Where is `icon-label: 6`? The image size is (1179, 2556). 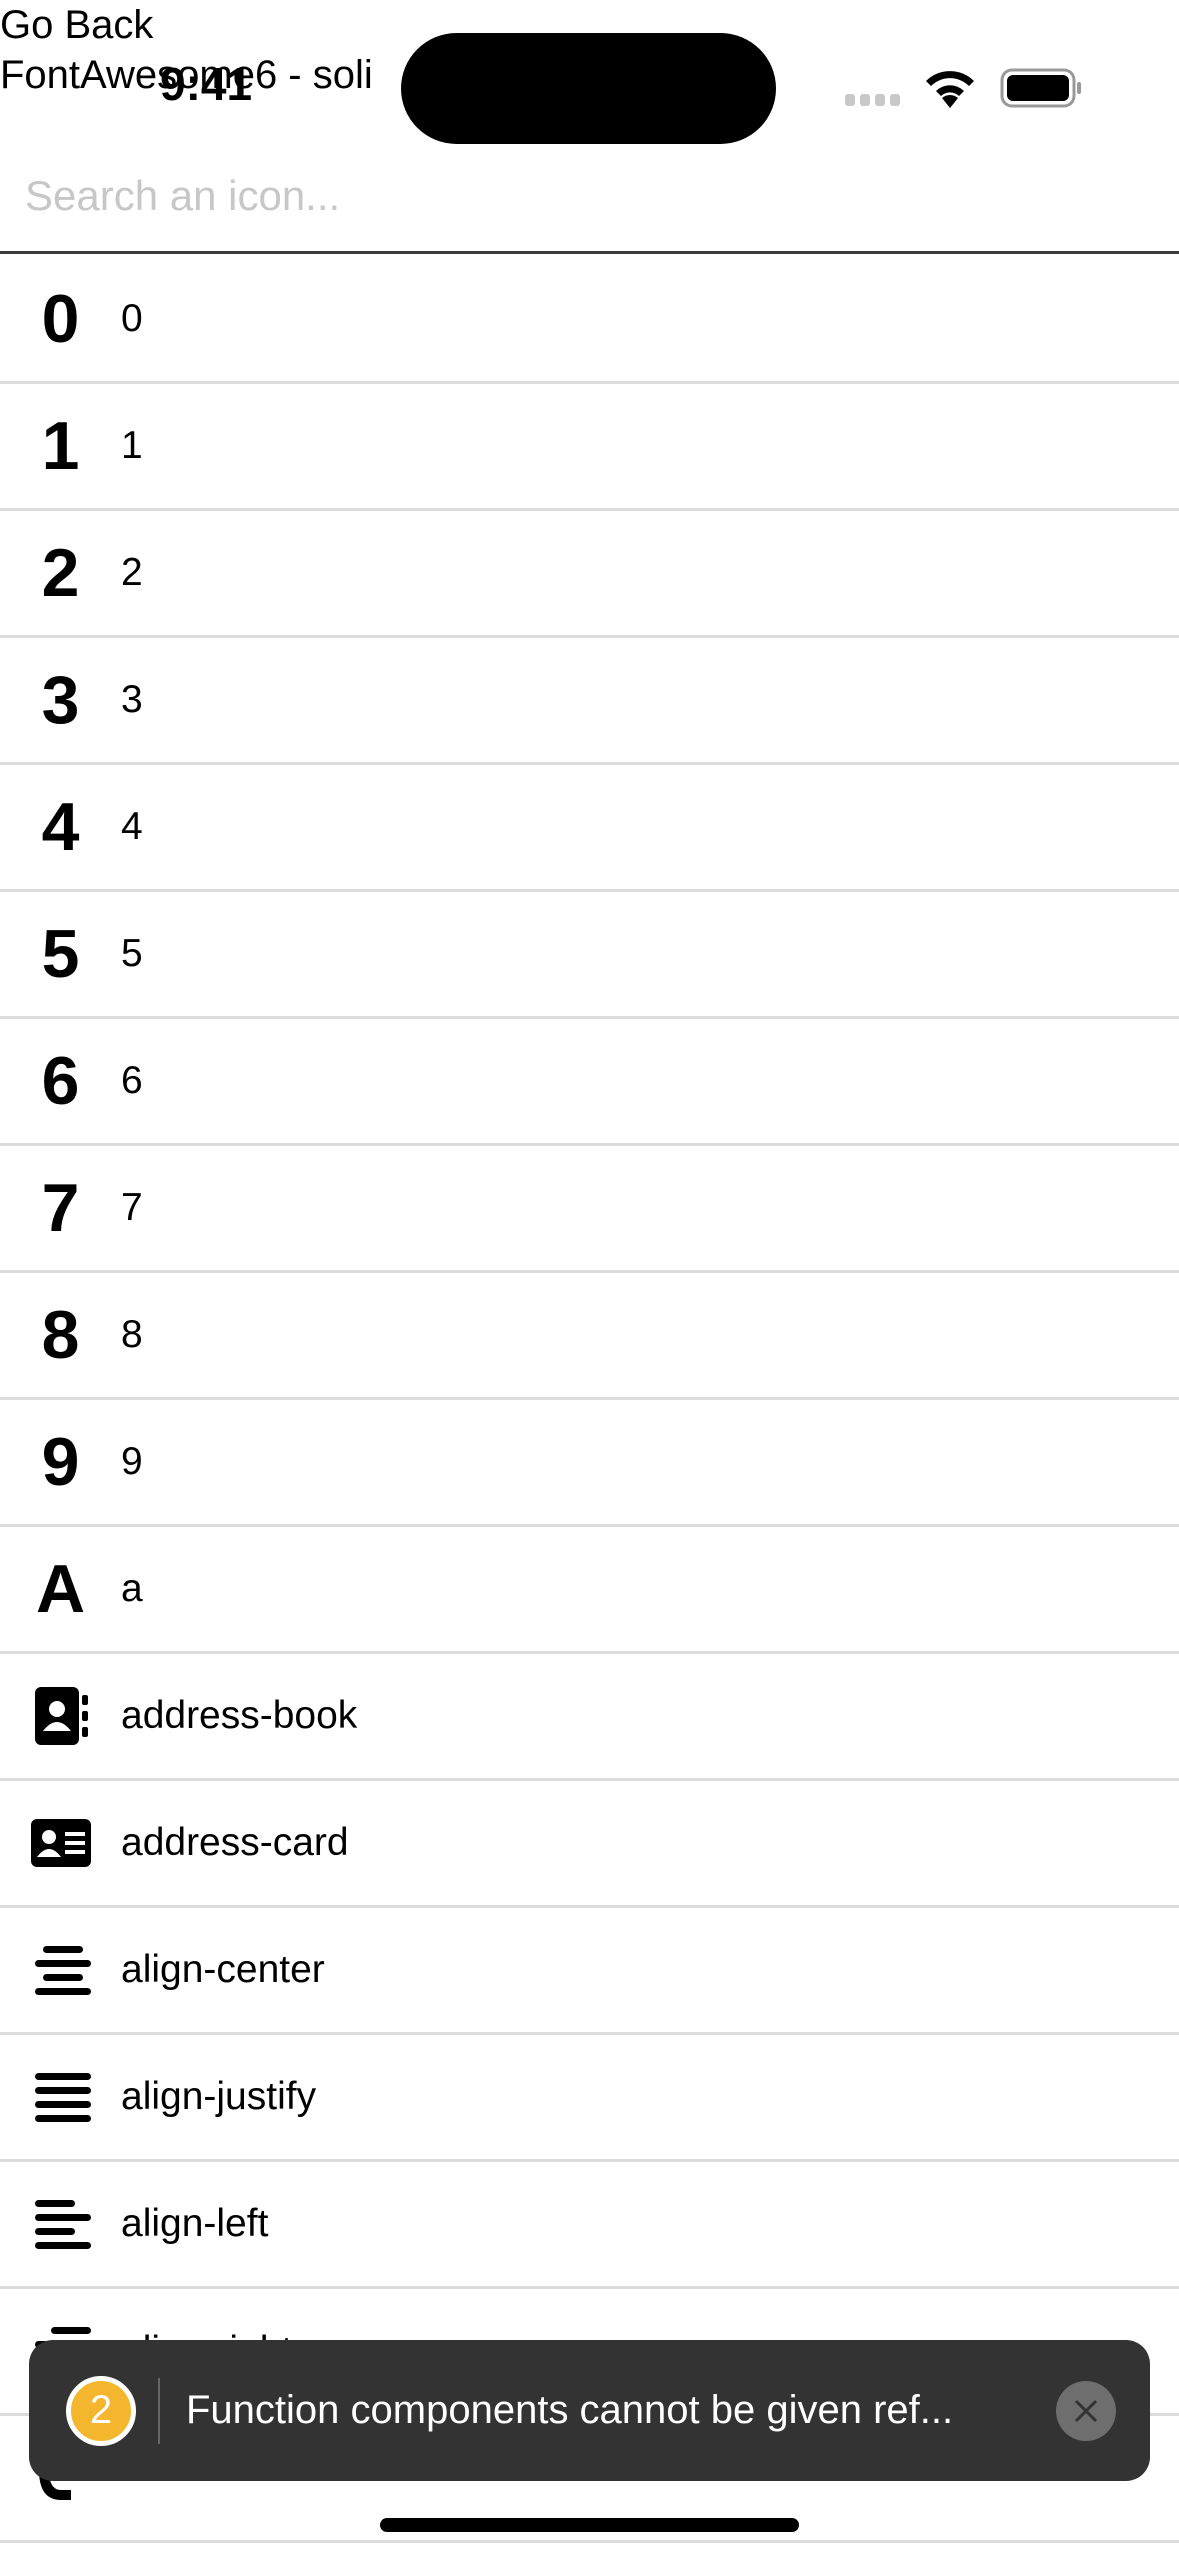 icon-label: 6 is located at coordinates (132, 1080).